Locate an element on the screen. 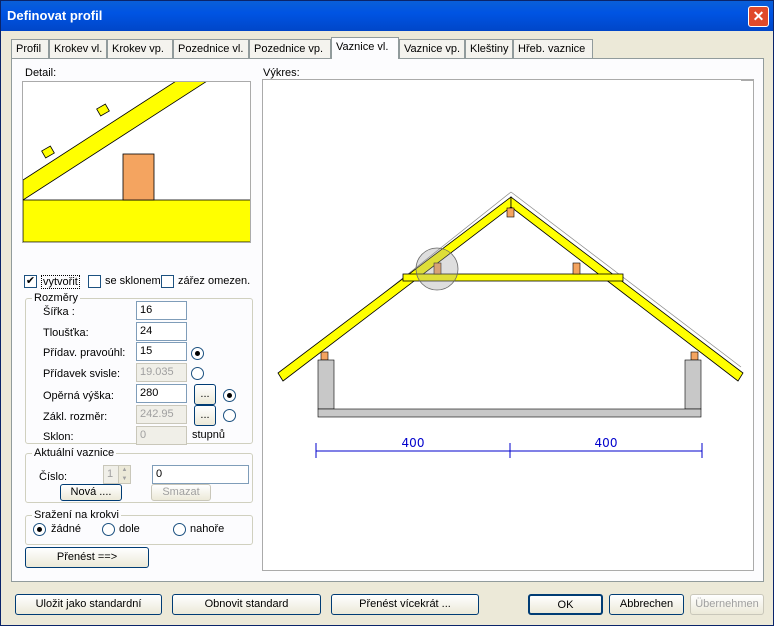  ok-button: OK is located at coordinates (565, 604).